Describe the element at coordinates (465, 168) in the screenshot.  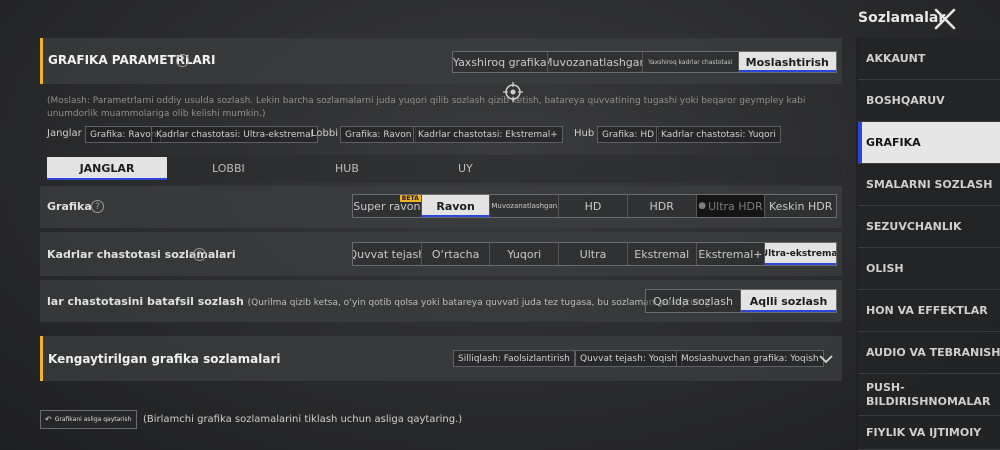
I see `tab-uy: UY` at that location.